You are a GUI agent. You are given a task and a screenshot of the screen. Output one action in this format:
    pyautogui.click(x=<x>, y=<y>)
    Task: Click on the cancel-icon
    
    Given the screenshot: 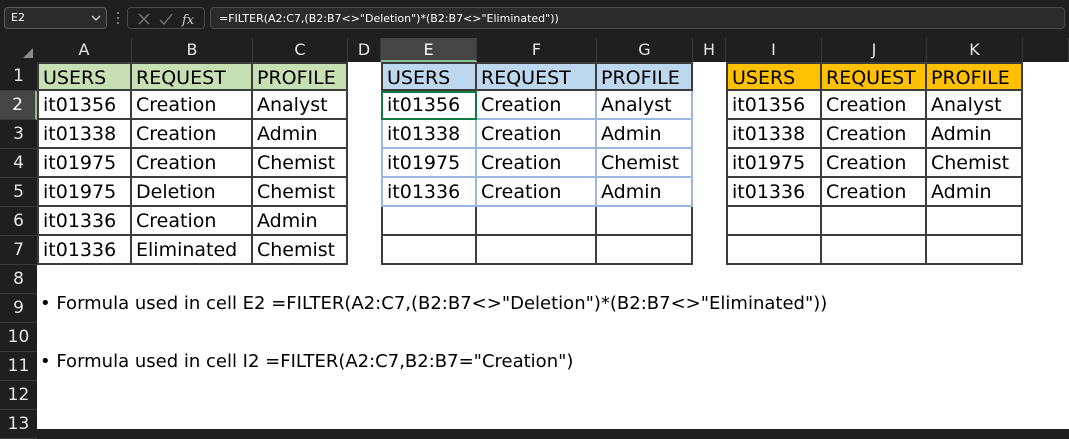 What is the action you would take?
    pyautogui.click(x=144, y=19)
    